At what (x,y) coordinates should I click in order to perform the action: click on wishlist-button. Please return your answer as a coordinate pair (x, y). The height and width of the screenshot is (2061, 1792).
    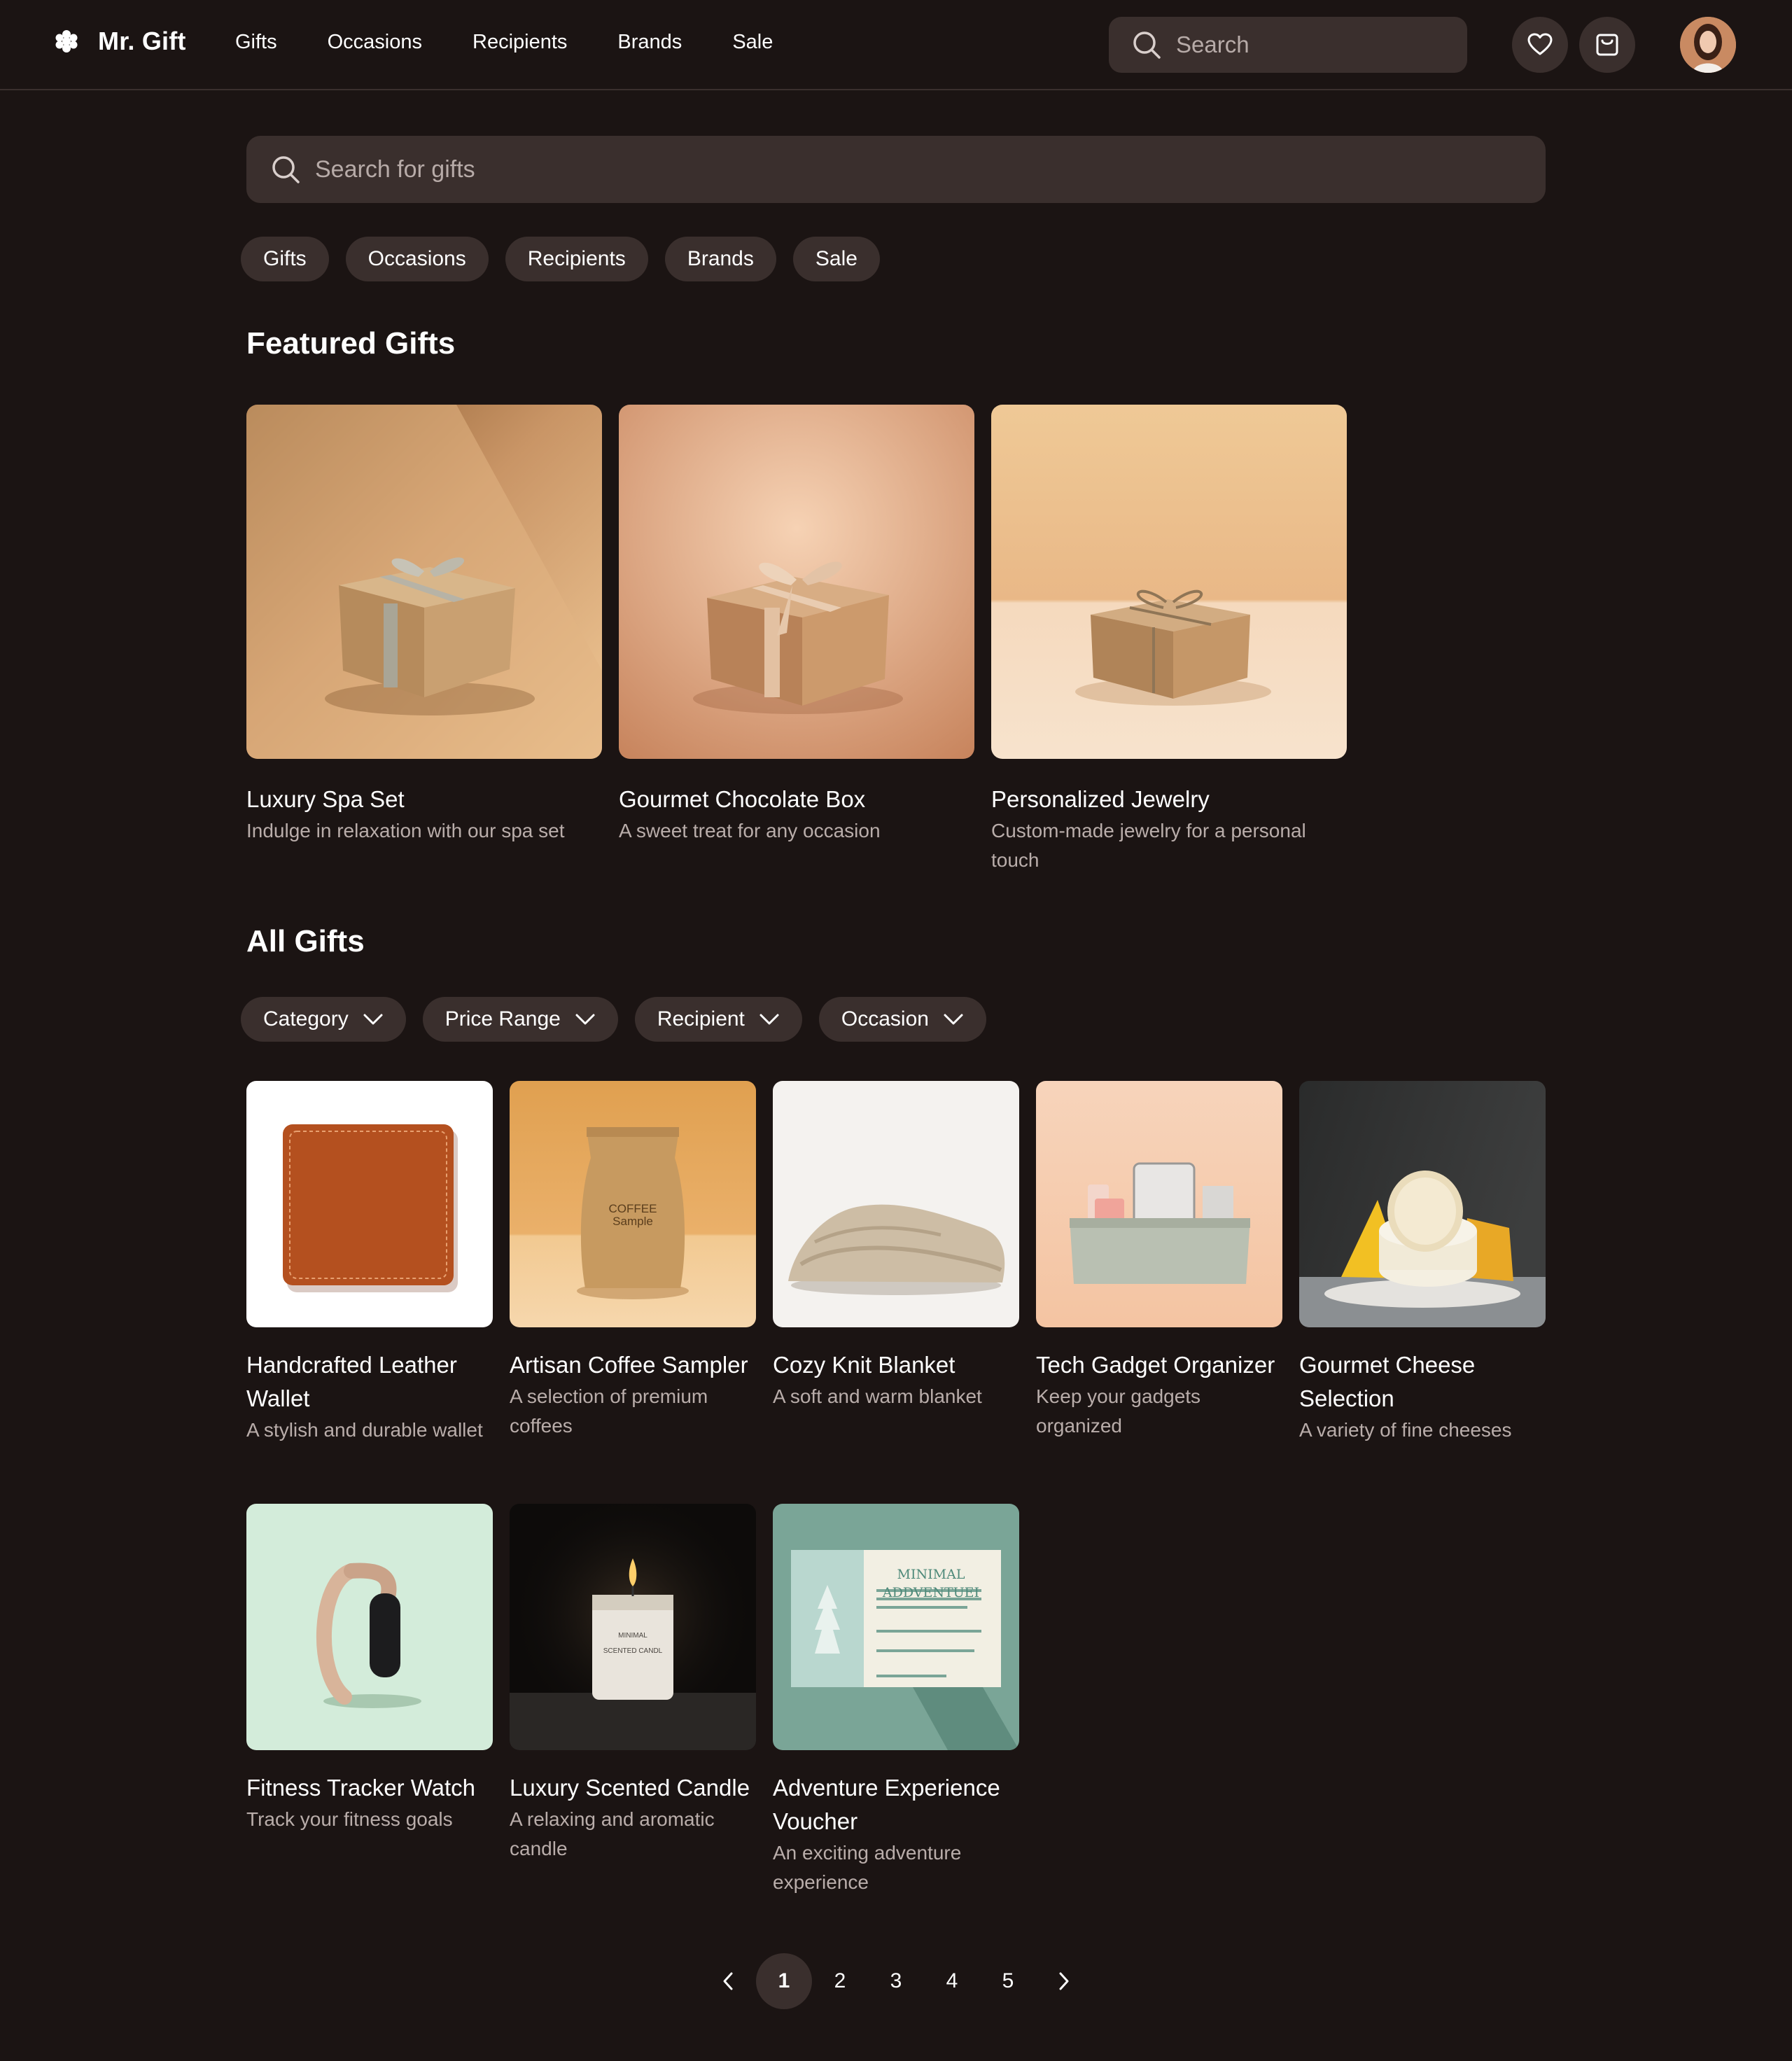
    Looking at the image, I should click on (1540, 45).